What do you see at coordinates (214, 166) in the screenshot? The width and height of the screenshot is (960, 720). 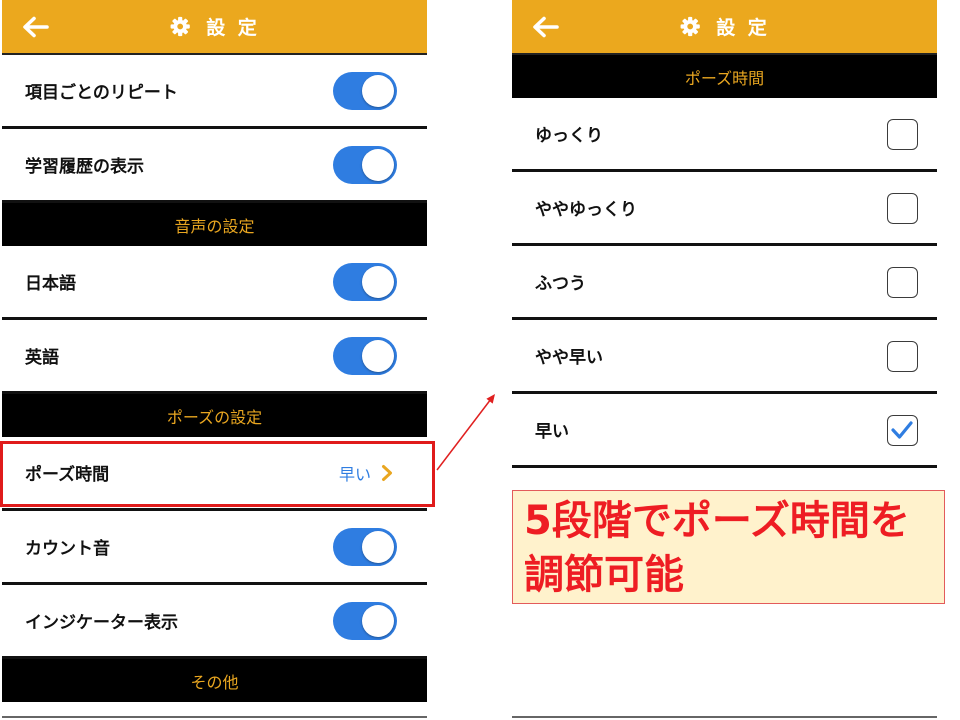 I see `setting-row-show-history: 学習履歴の表示` at bounding box center [214, 166].